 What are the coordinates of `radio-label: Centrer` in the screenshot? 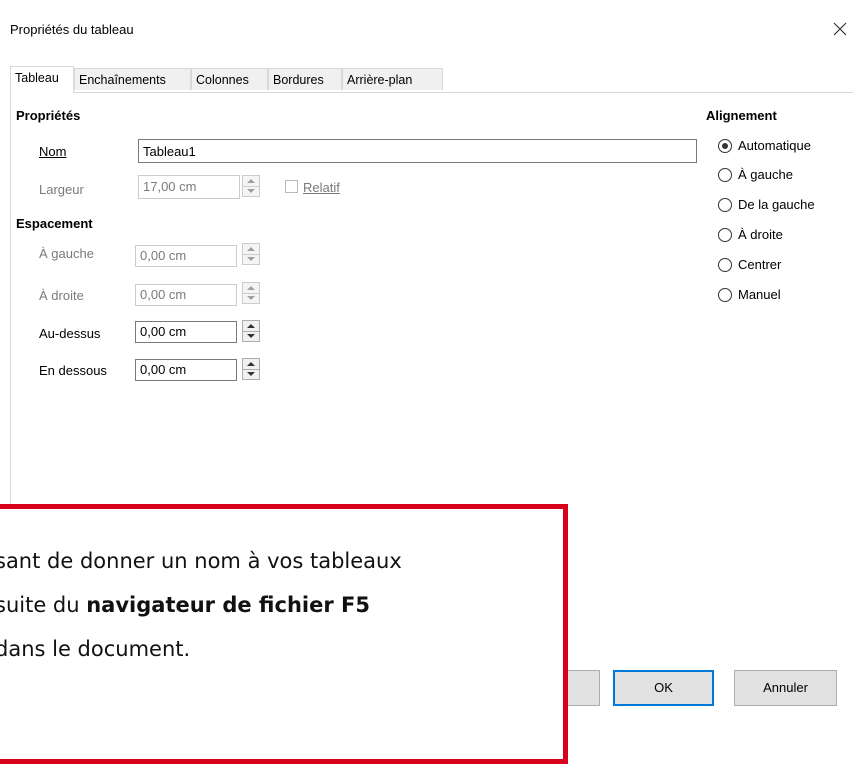 It's located at (760, 264).